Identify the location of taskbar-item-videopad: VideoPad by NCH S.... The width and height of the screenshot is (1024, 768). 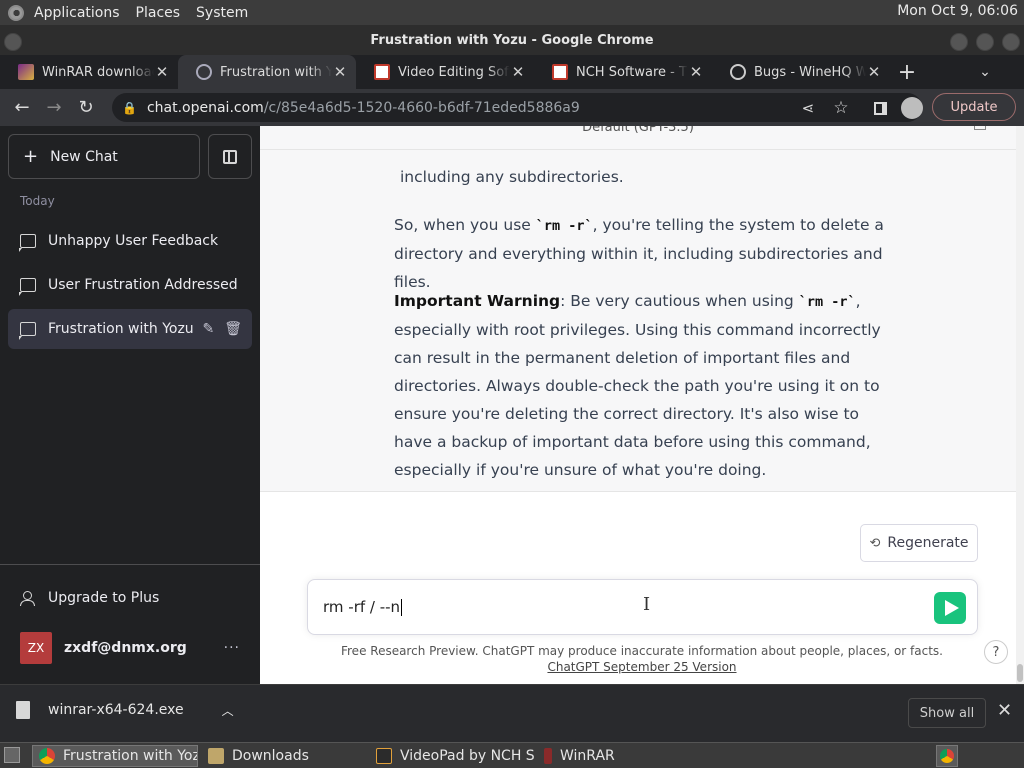
(453, 756).